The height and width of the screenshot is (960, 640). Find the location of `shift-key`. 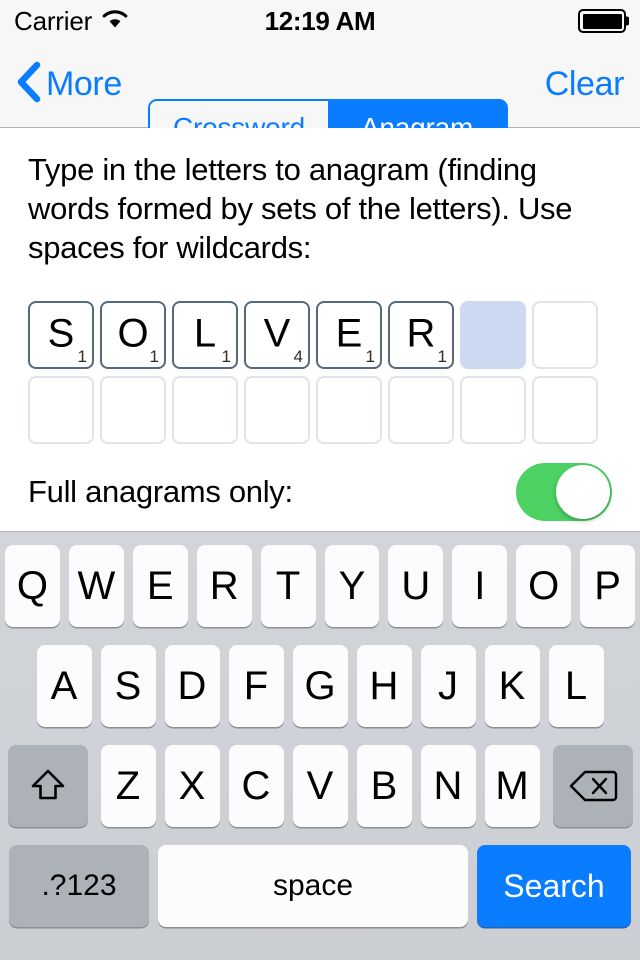

shift-key is located at coordinates (47, 786).